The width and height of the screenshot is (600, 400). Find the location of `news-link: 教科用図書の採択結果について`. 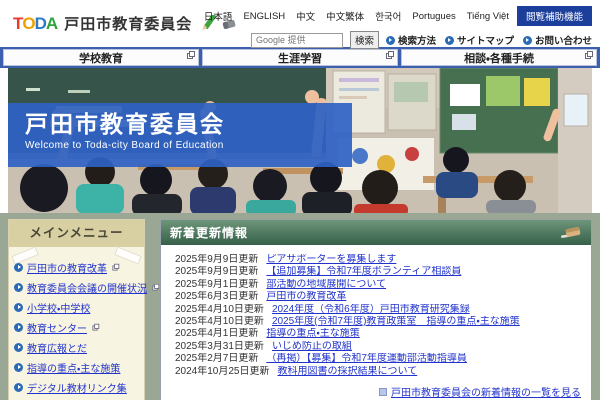

news-link: 教科用図書の採択結果について is located at coordinates (348, 372).